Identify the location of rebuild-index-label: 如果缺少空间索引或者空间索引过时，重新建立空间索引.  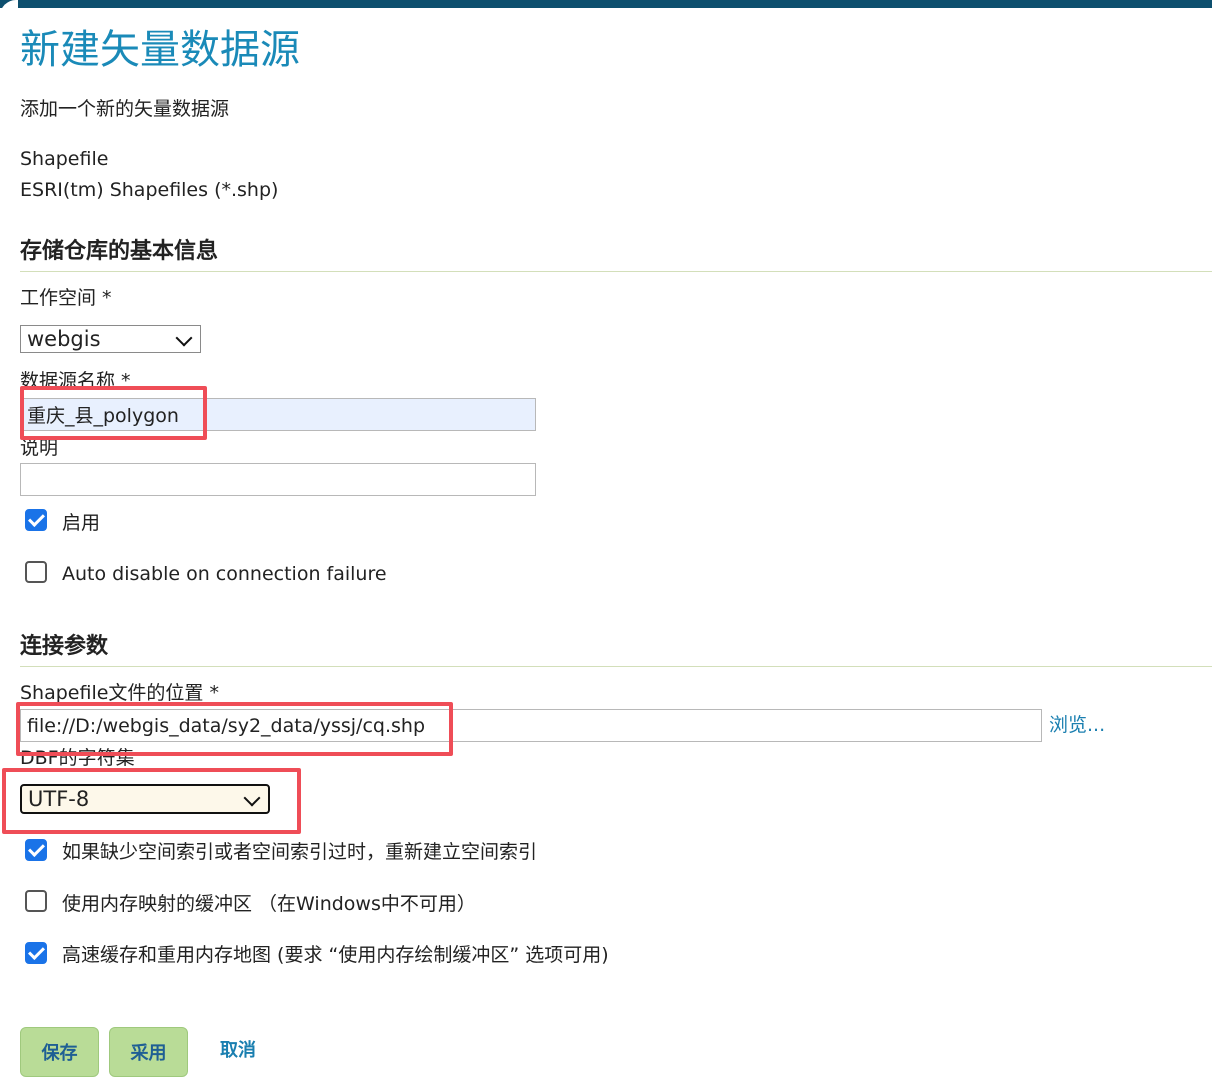
(300, 852).